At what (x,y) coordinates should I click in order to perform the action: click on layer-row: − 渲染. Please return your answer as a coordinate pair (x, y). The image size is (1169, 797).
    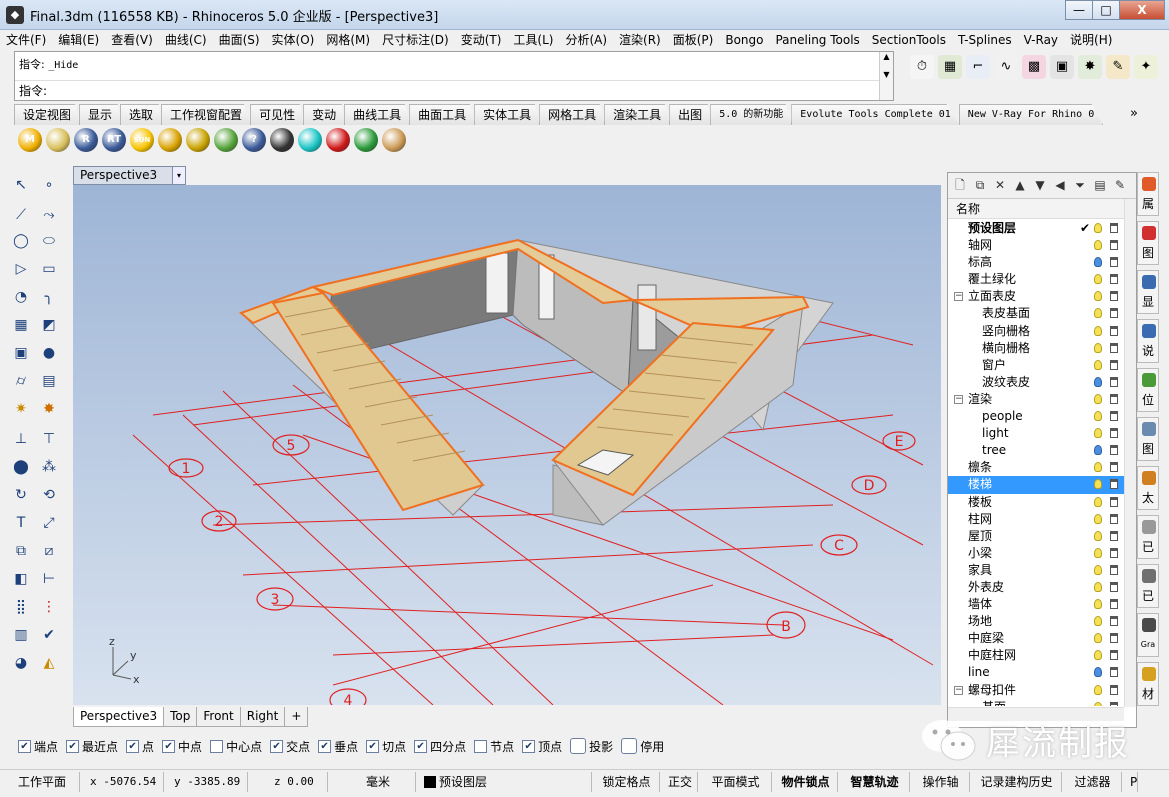
    Looking at the image, I should click on (1036, 399).